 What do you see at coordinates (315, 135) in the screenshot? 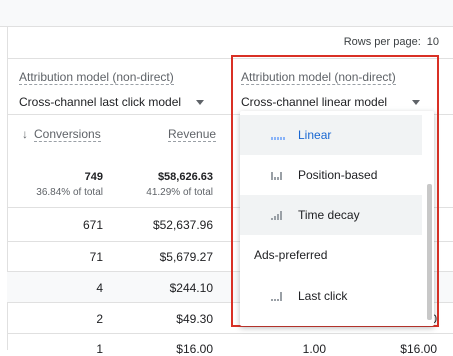
I see `menu-item-label: Linear` at bounding box center [315, 135].